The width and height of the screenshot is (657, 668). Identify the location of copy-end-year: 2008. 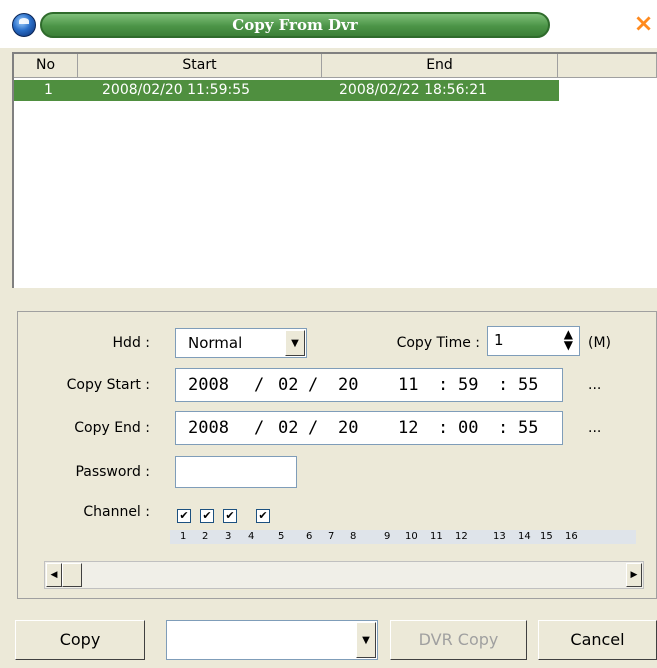
(208, 428).